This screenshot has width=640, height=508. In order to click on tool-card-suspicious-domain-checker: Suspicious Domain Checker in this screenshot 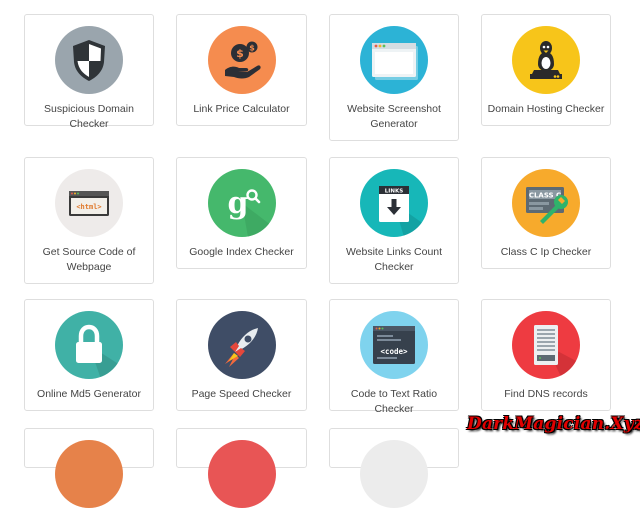, I will do `click(89, 72)`.